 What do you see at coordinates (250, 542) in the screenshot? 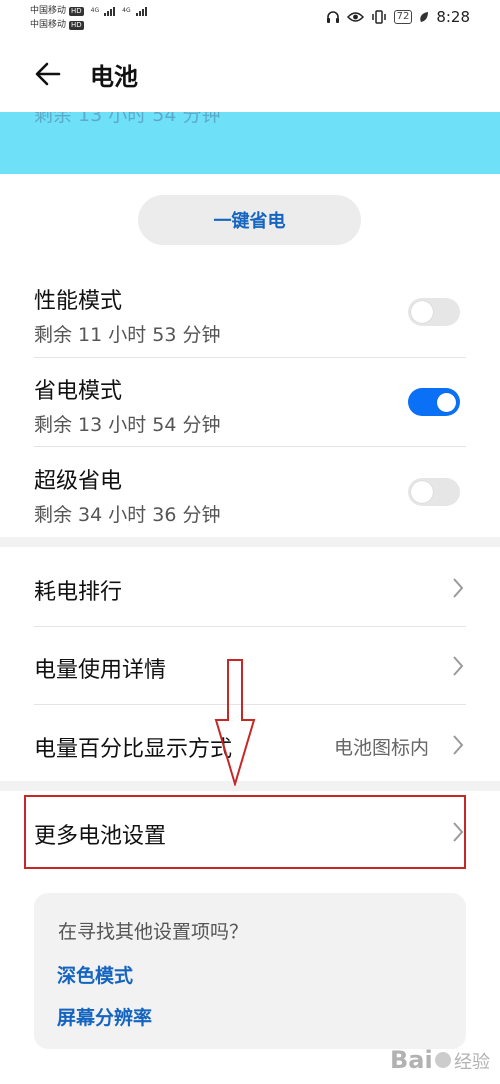
I see `section-gap` at bounding box center [250, 542].